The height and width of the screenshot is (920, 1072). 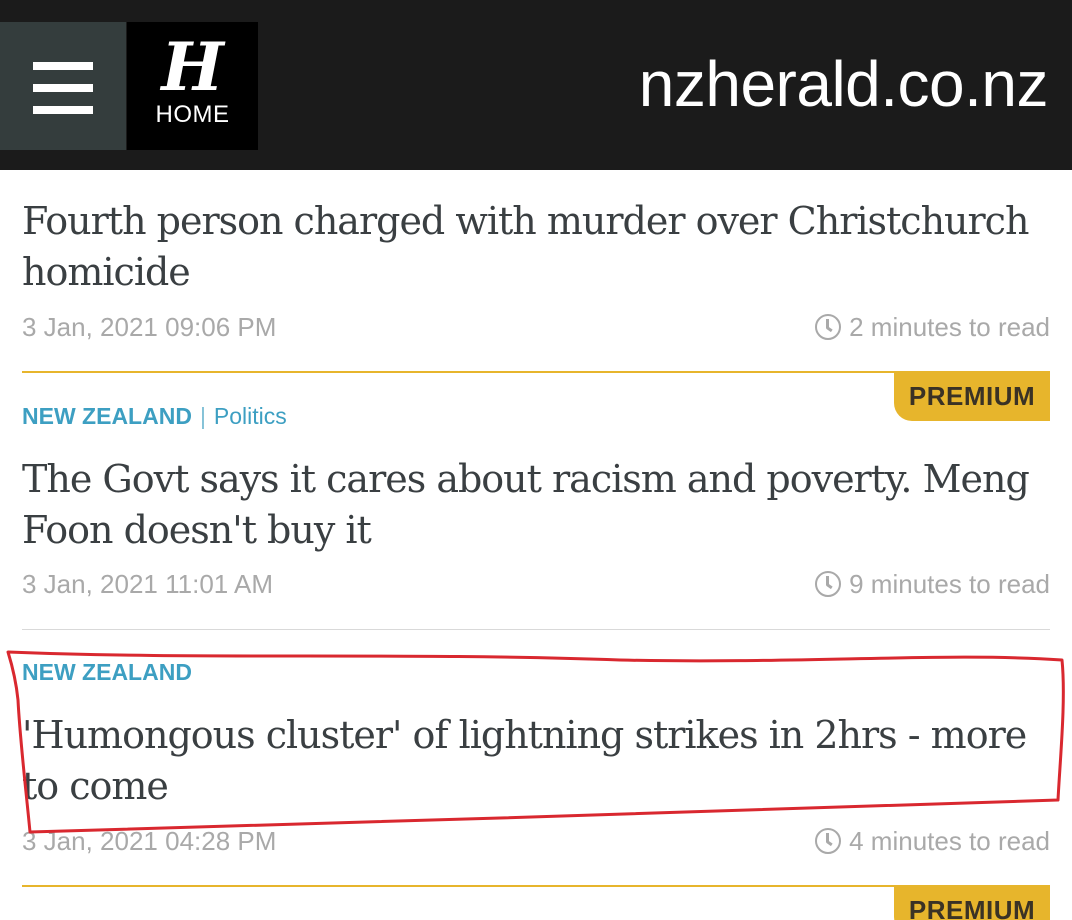 I want to click on menu-button, so click(x=63, y=86).